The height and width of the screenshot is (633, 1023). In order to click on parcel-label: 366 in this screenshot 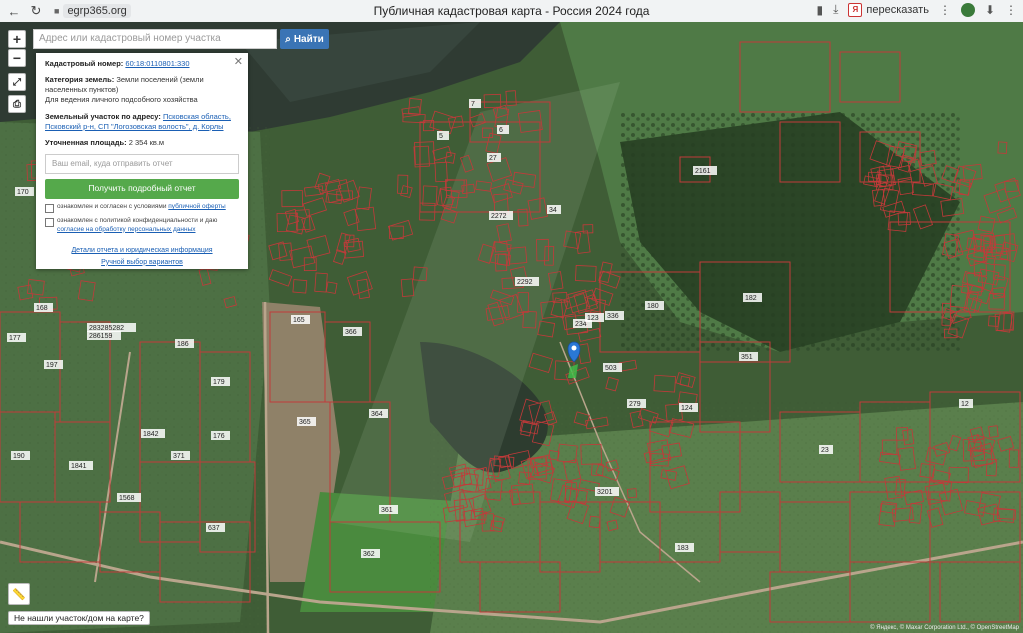, I will do `click(351, 332)`.